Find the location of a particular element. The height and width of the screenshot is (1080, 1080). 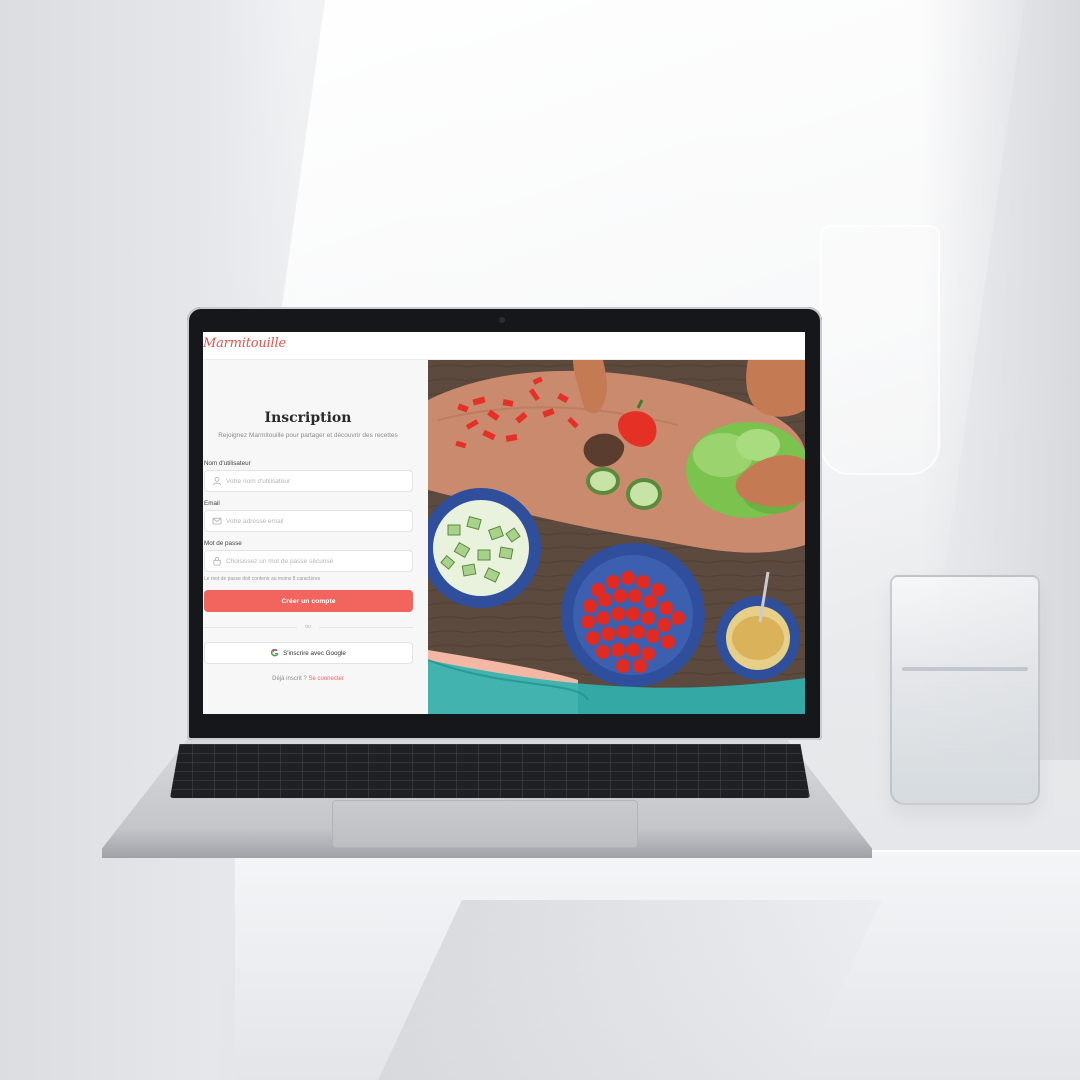

google-signup-button: S'inscrire avec Google is located at coordinates (308, 653).